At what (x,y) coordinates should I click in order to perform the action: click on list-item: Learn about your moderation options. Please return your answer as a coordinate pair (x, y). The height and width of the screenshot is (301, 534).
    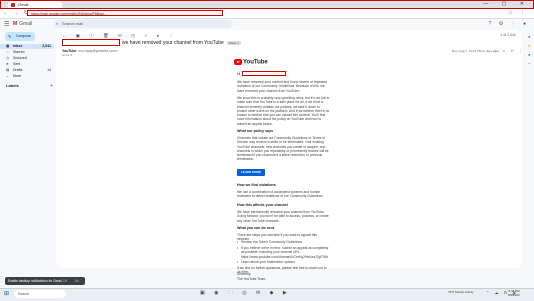
    Looking at the image, I should click on (283, 262).